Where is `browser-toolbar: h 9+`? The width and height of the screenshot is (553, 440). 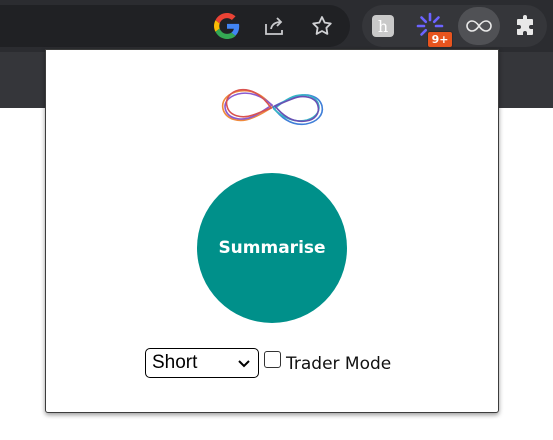 browser-toolbar: h 9+ is located at coordinates (276, 26).